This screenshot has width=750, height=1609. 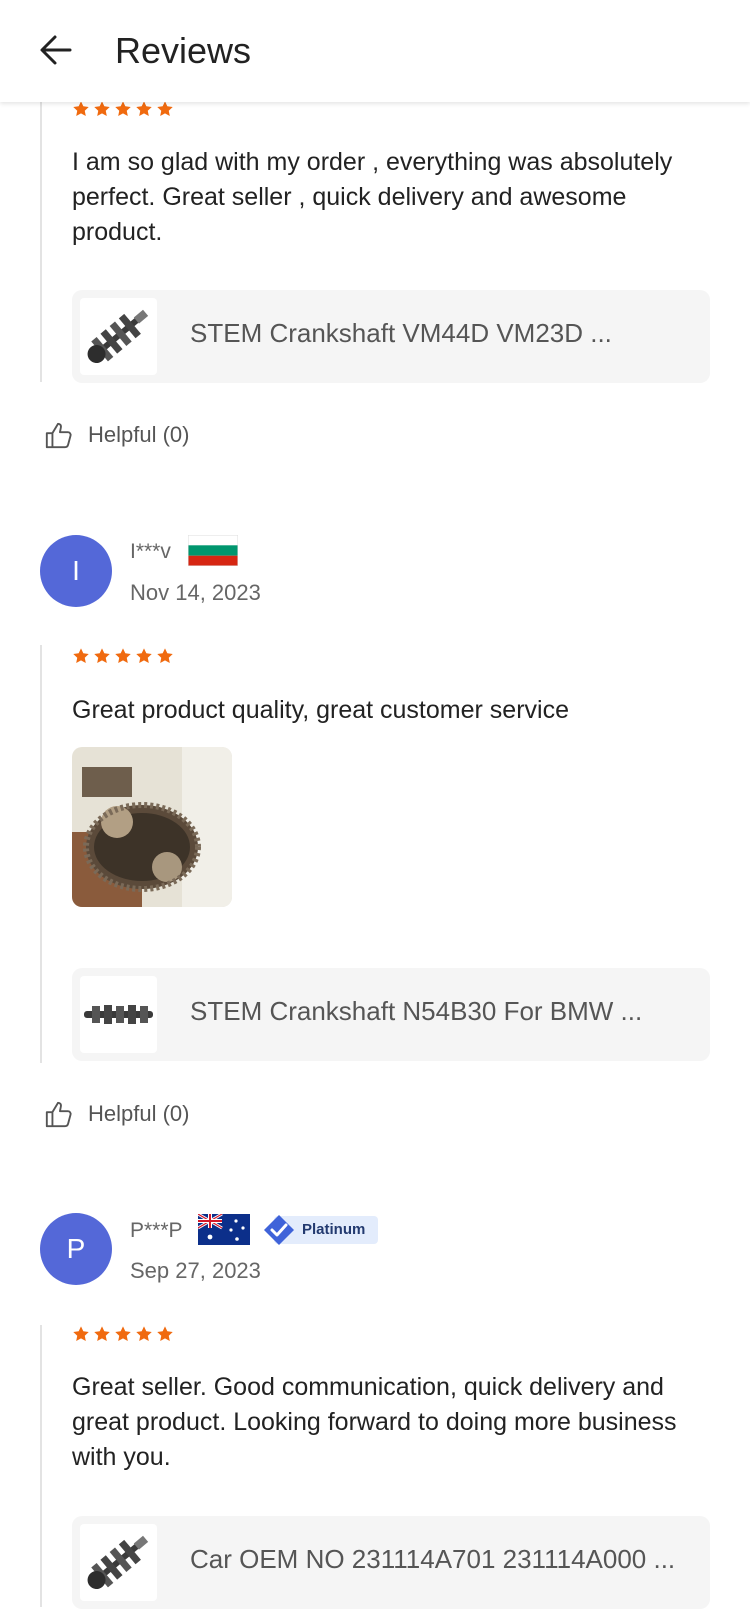 I want to click on app-header: Reviews, so click(x=375, y=51).